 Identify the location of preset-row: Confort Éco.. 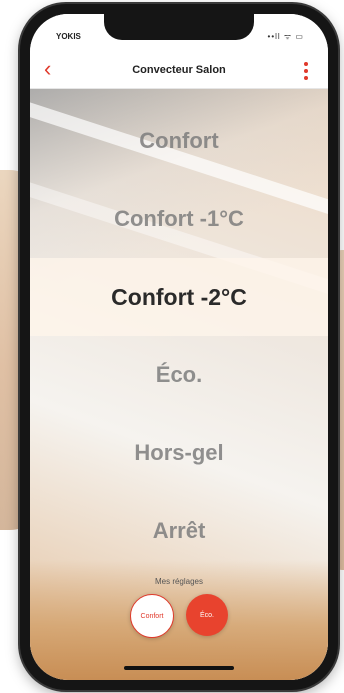
(179, 616).